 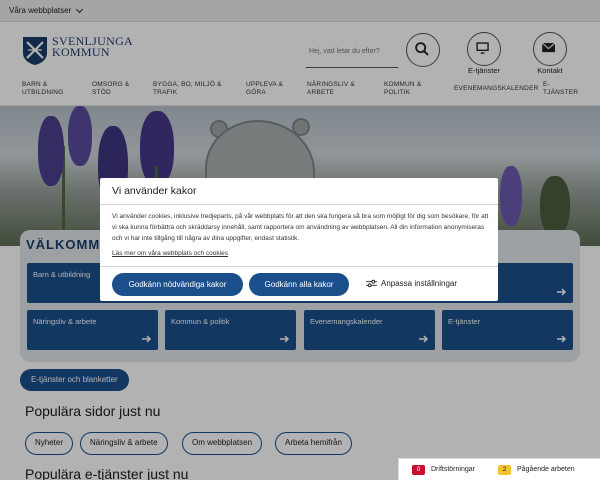 I want to click on status-bar: 0 Driftstörningar 2 Pågående arbeten, so click(x=499, y=469).